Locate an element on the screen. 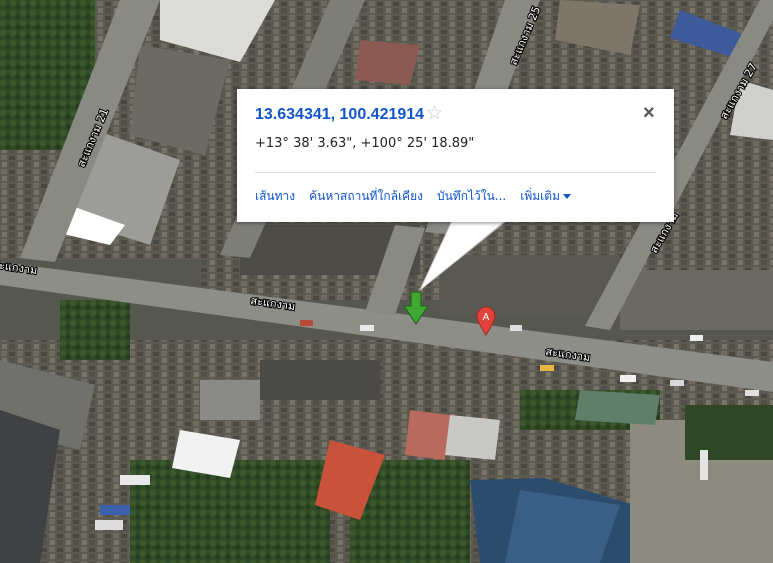 The image size is (773, 563). dms-coordinates: +13° 38' 3.63", +100° 25' 18.89" is located at coordinates (365, 143).